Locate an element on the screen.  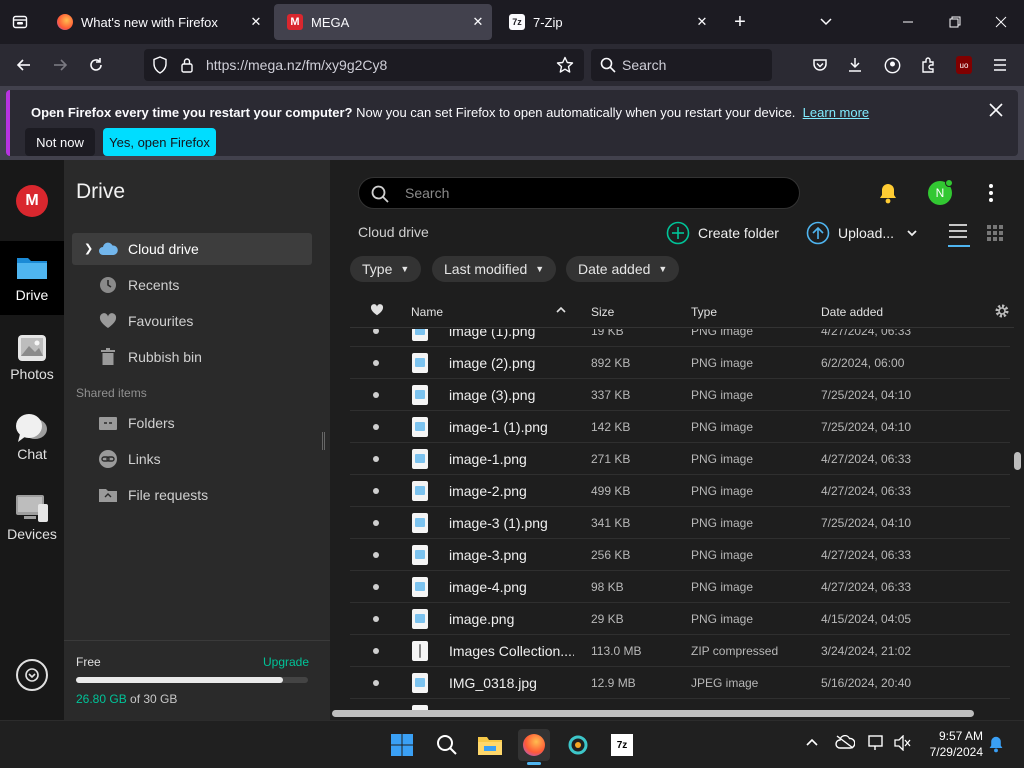
upgrade-link: Upgrade is located at coordinates (286, 662).